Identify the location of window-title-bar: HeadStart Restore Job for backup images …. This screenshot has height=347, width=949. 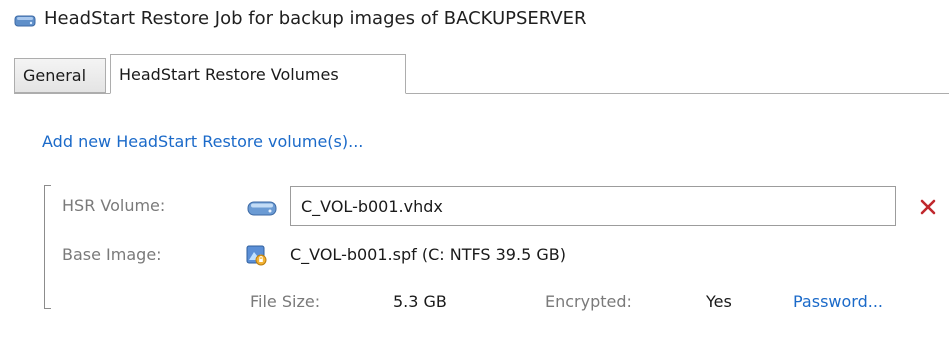
(474, 22).